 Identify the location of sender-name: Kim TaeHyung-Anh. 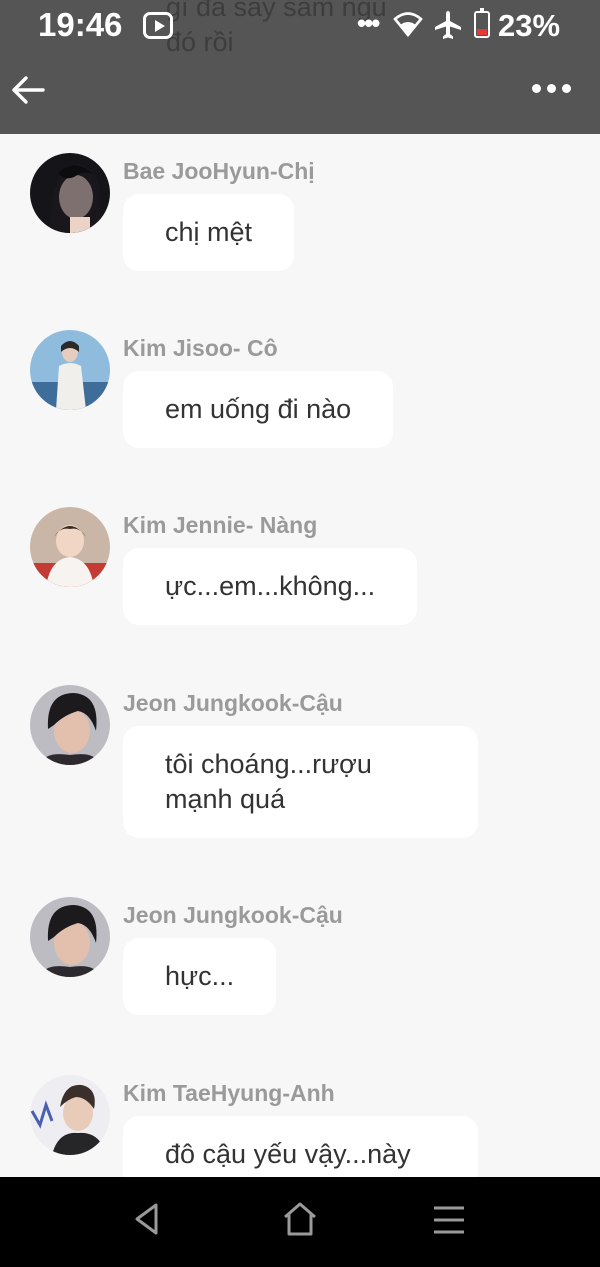
(229, 1093).